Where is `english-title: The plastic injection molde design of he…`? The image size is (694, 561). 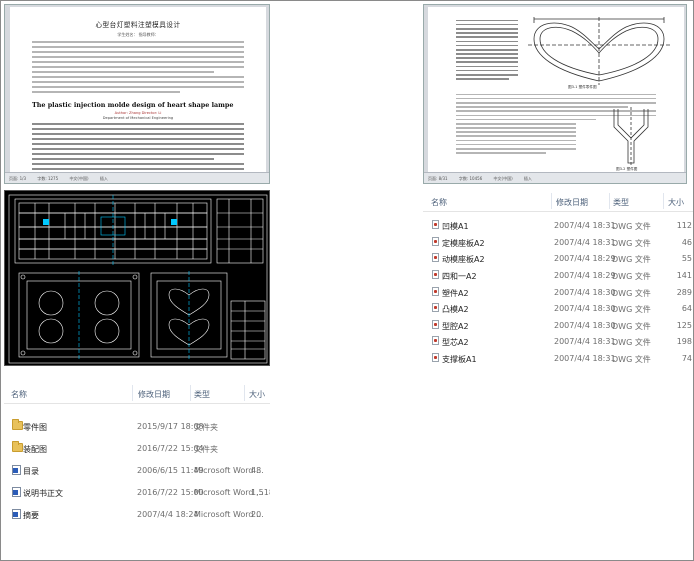
english-title: The plastic injection molde design of he… is located at coordinates (133, 105).